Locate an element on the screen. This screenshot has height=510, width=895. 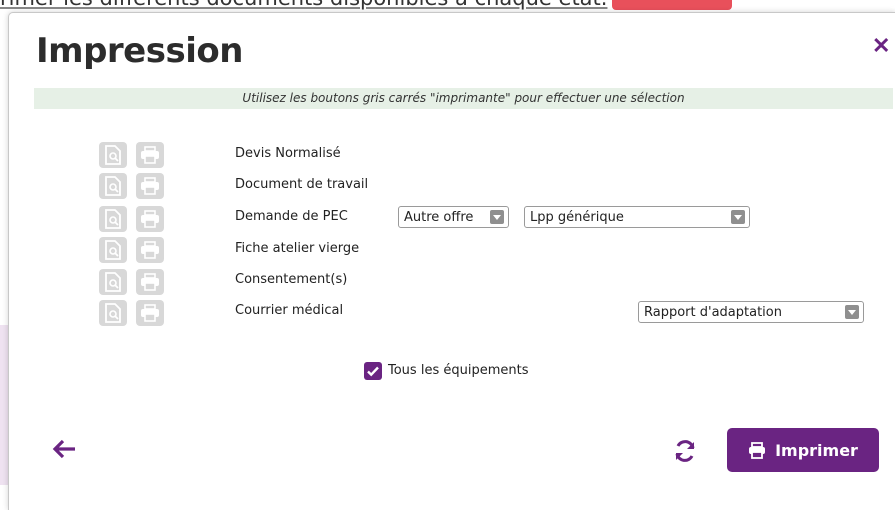
print-button-fiche-atelier is located at coordinates (150, 250).